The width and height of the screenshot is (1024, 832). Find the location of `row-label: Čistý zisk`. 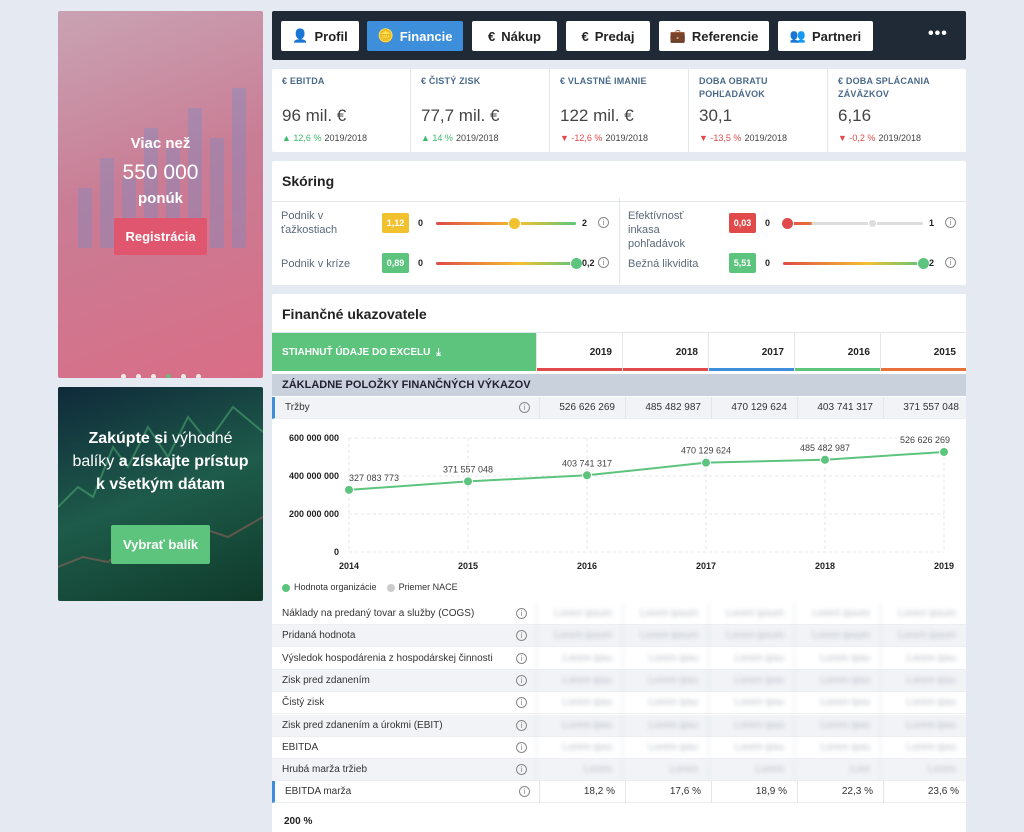

row-label: Čistý zisk is located at coordinates (303, 703).